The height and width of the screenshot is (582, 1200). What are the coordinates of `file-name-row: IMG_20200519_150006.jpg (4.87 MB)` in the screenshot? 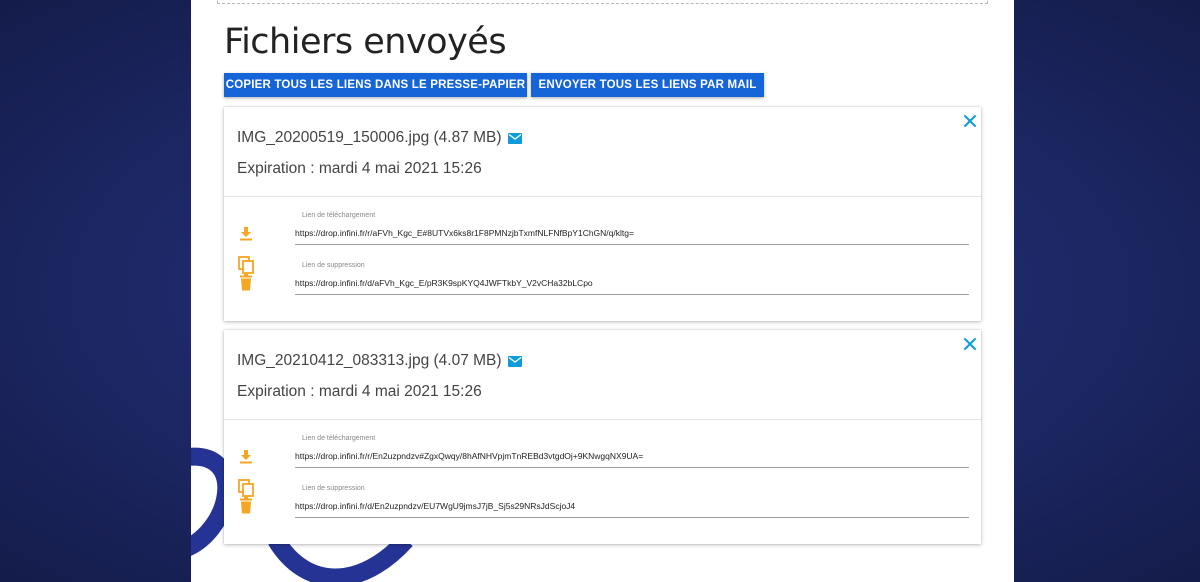 It's located at (379, 138).